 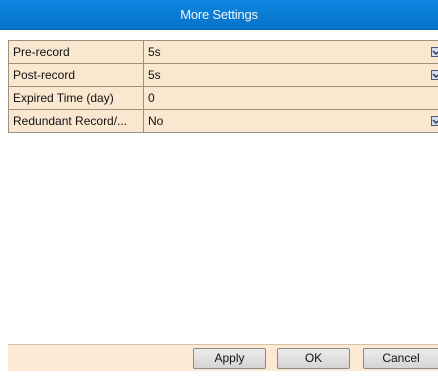 What do you see at coordinates (229, 358) in the screenshot?
I see `apply-button: Apply` at bounding box center [229, 358].